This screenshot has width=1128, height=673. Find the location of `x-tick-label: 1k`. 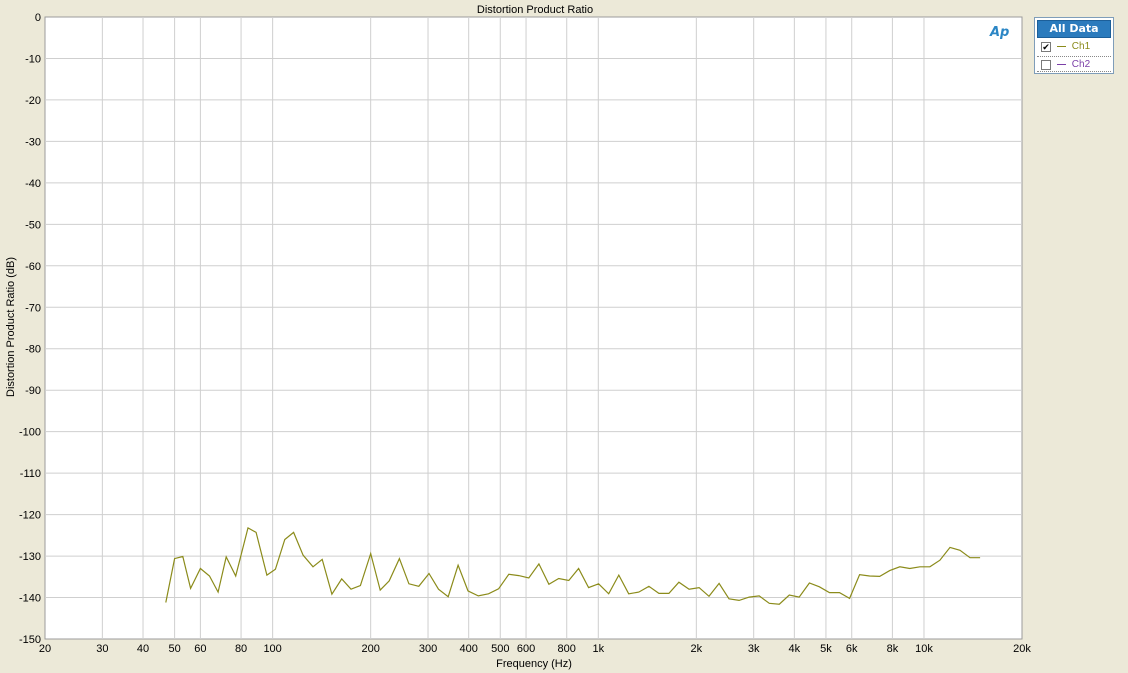

x-tick-label: 1k is located at coordinates (598, 649).